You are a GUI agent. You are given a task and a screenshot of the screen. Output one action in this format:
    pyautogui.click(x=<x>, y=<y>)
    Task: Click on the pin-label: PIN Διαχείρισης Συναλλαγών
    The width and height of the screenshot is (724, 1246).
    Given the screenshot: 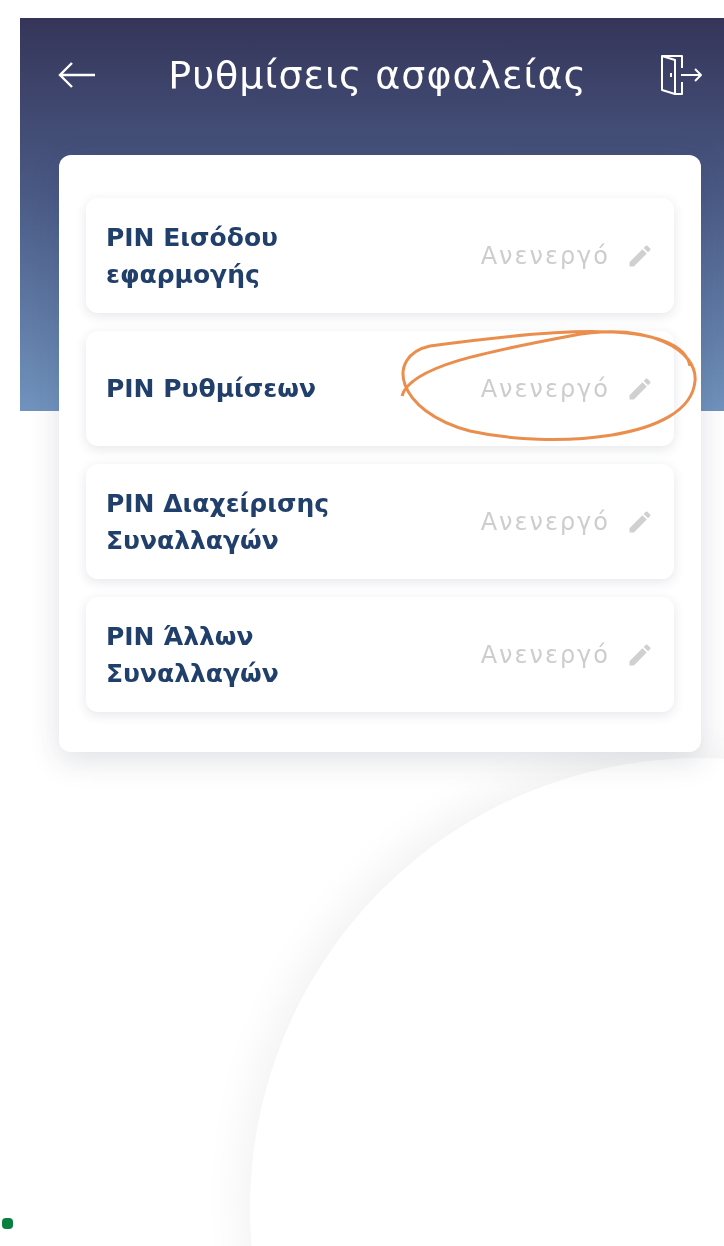 What is the action you would take?
    pyautogui.click(x=218, y=522)
    